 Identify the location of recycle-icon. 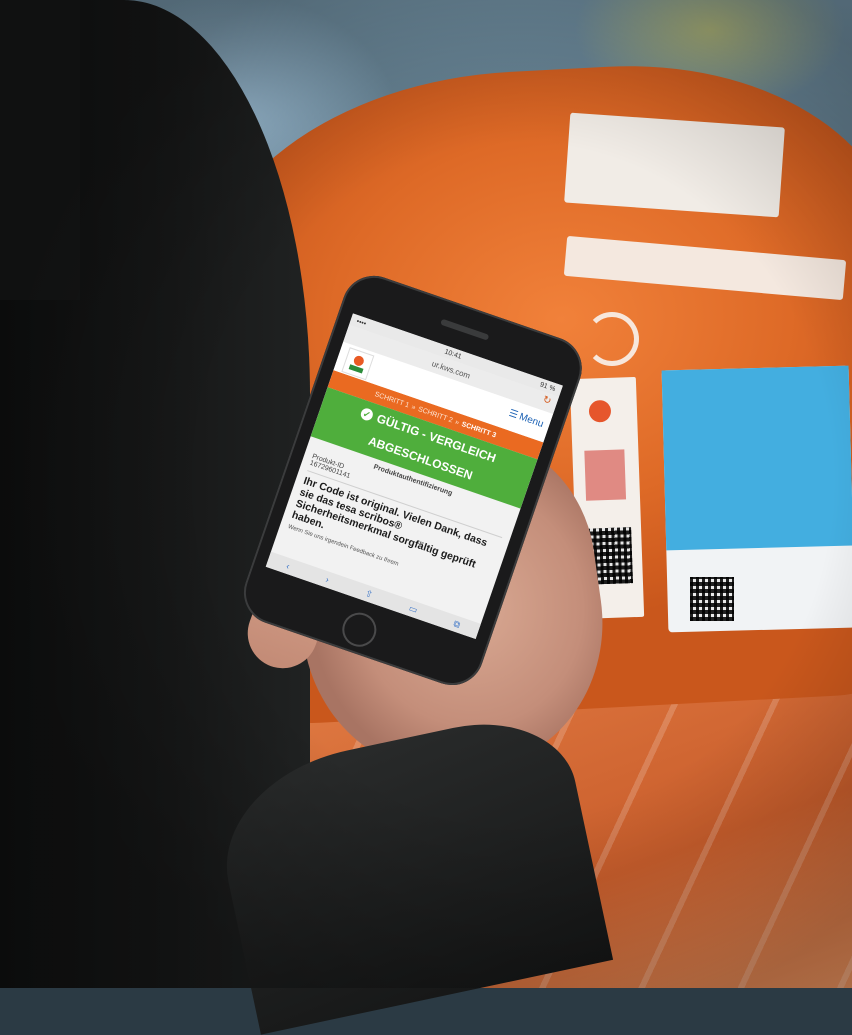
(612, 339).